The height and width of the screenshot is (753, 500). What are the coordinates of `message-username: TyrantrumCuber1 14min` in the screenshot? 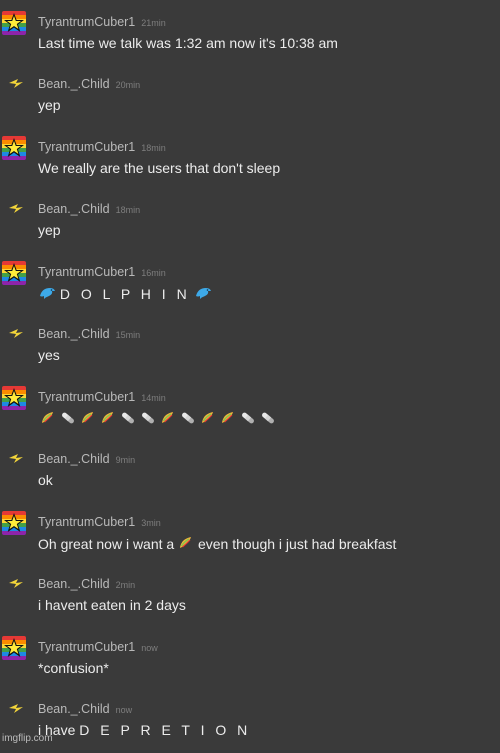 It's located at (102, 397).